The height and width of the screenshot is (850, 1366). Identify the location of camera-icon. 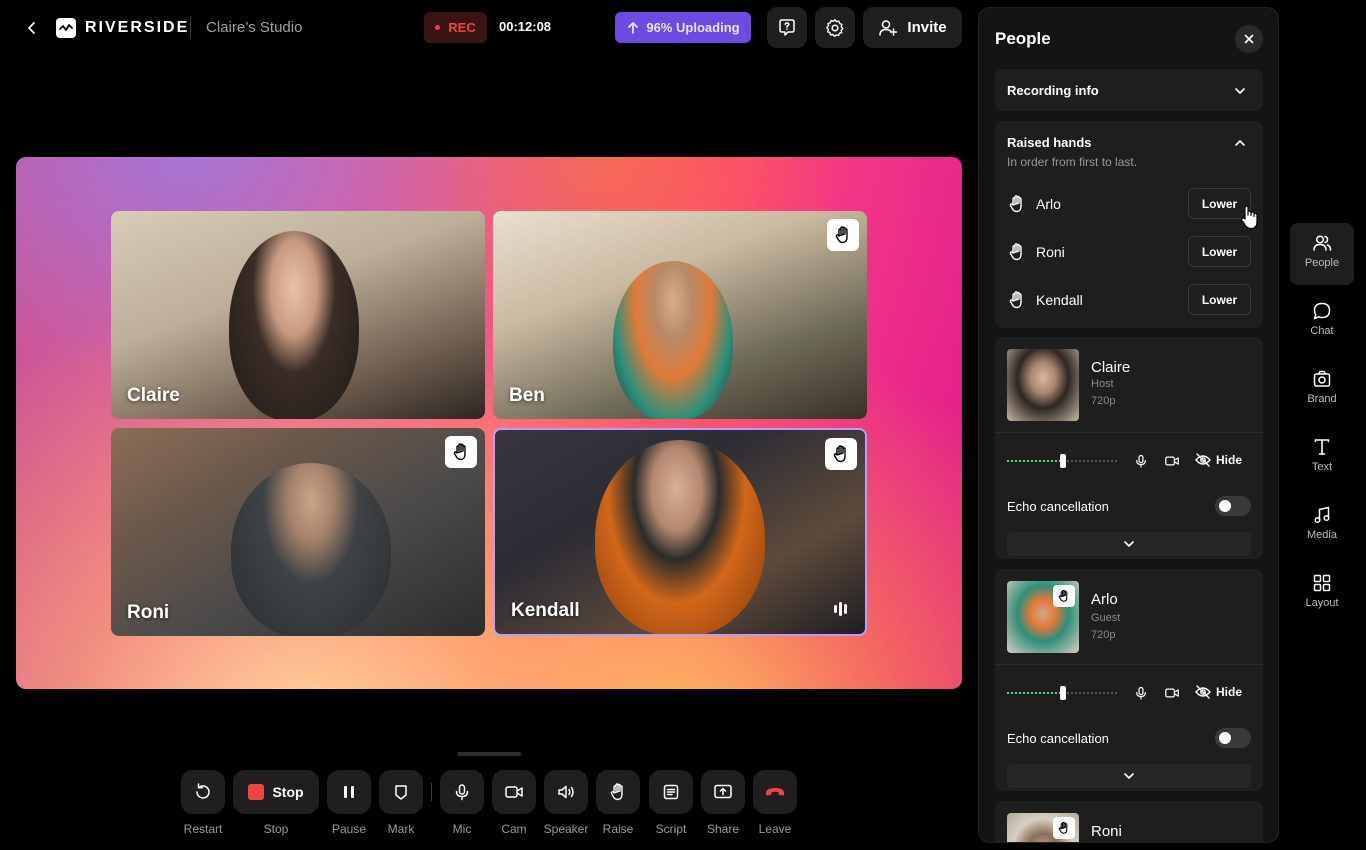
(514, 792).